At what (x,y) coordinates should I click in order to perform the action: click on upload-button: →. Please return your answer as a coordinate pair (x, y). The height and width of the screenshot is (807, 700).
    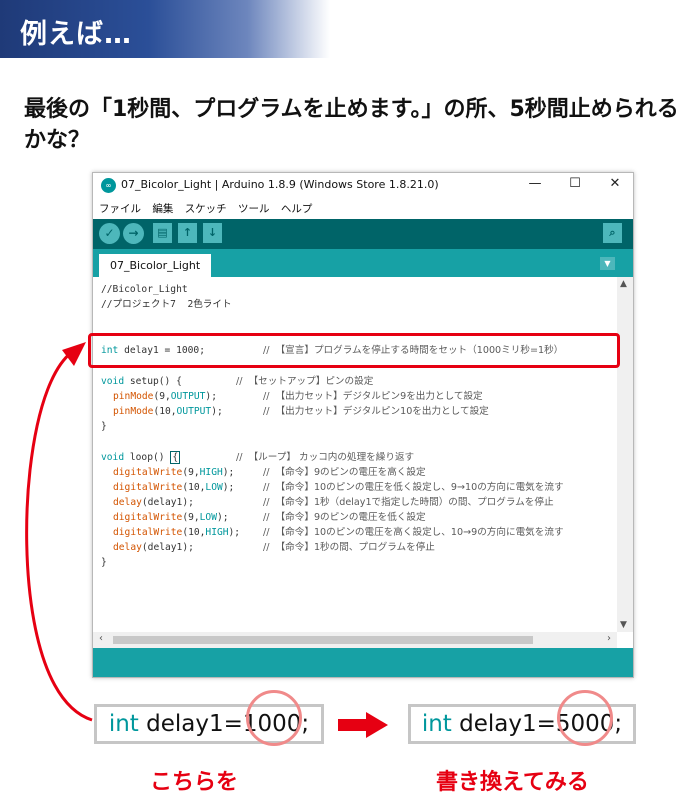
    Looking at the image, I should click on (133, 233).